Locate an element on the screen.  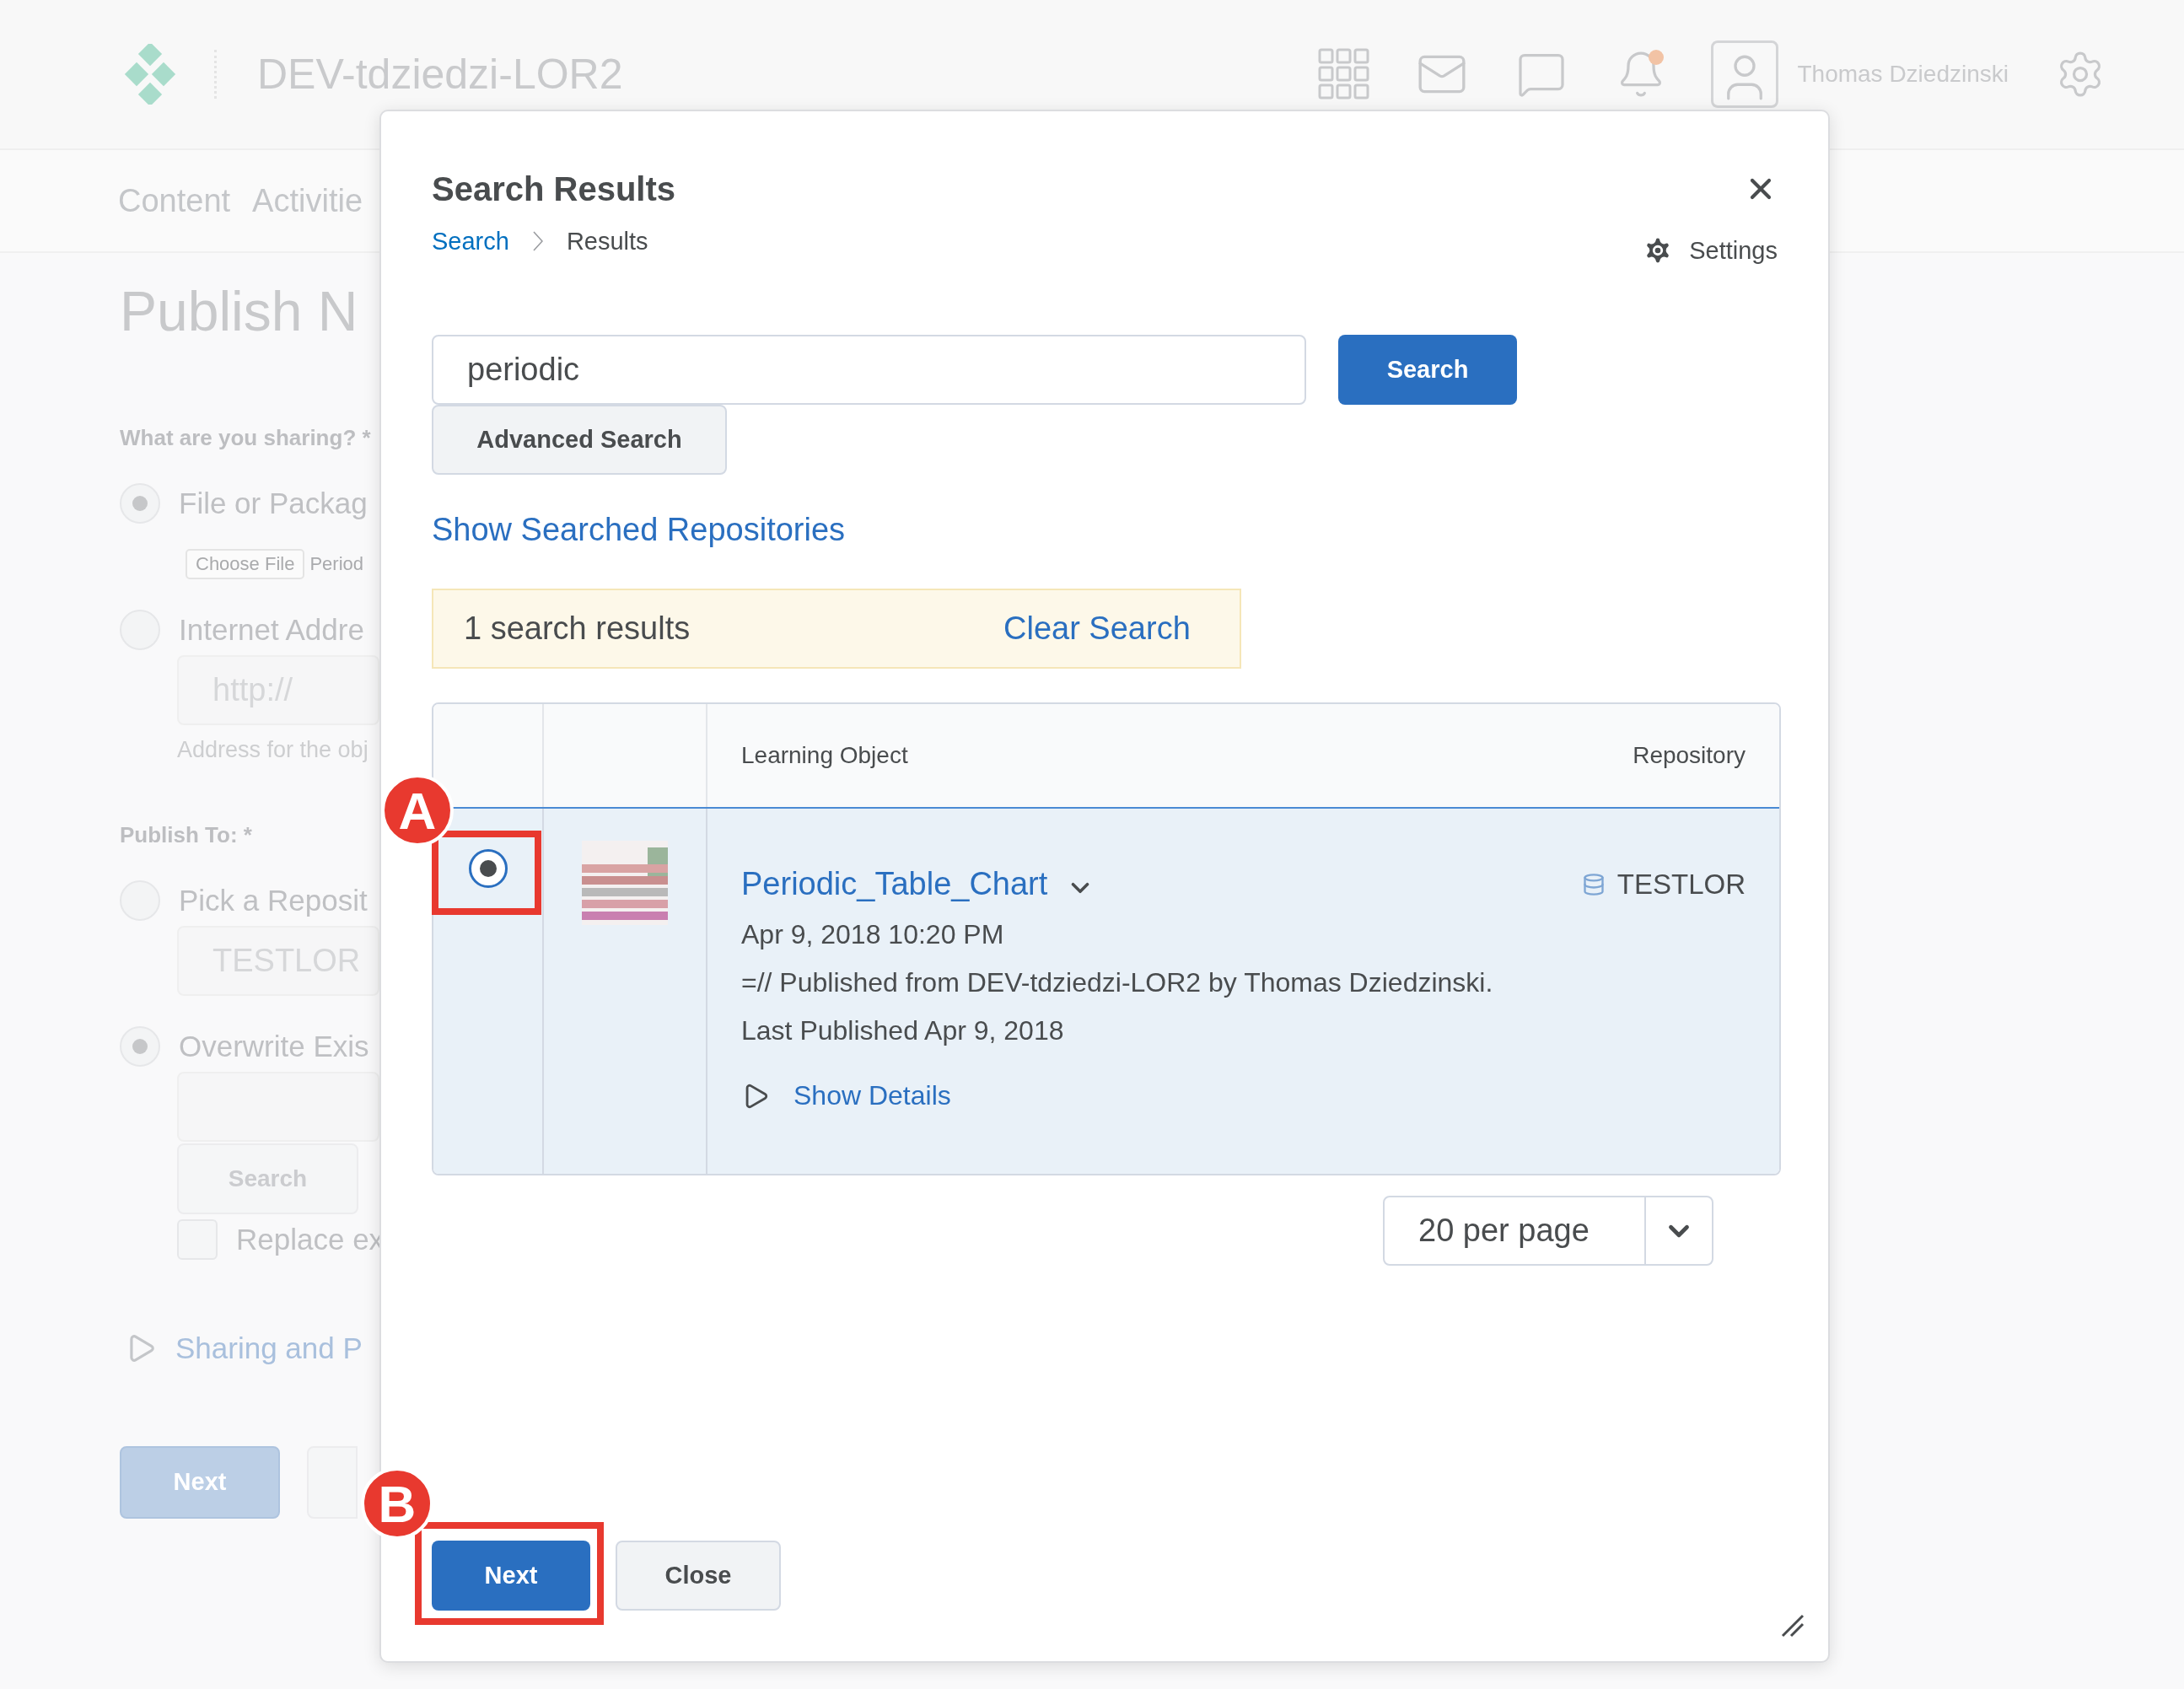
avatar is located at coordinates (1745, 74).